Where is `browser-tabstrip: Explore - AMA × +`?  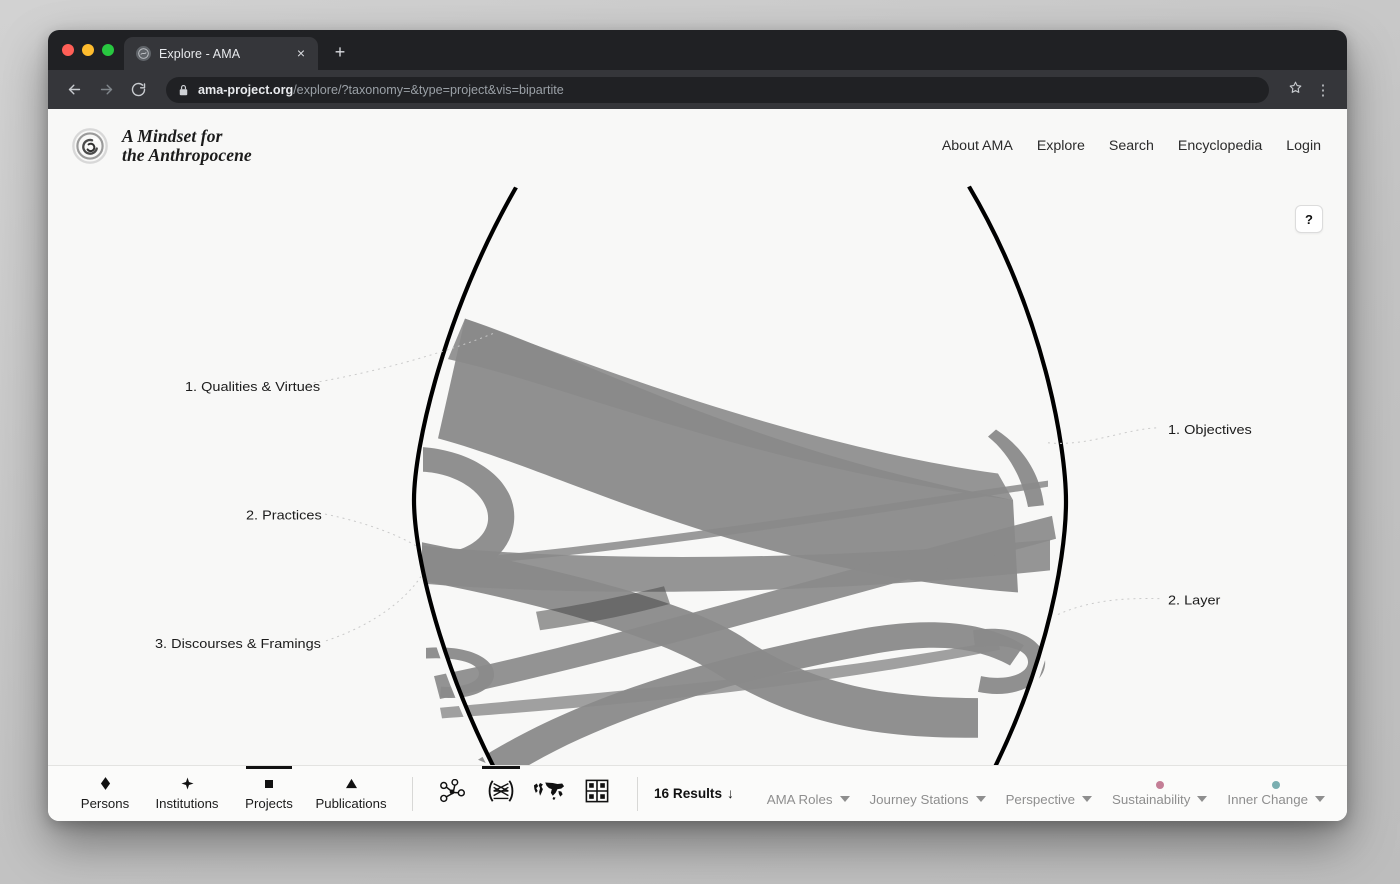 browser-tabstrip: Explore - AMA × + is located at coordinates (697, 50).